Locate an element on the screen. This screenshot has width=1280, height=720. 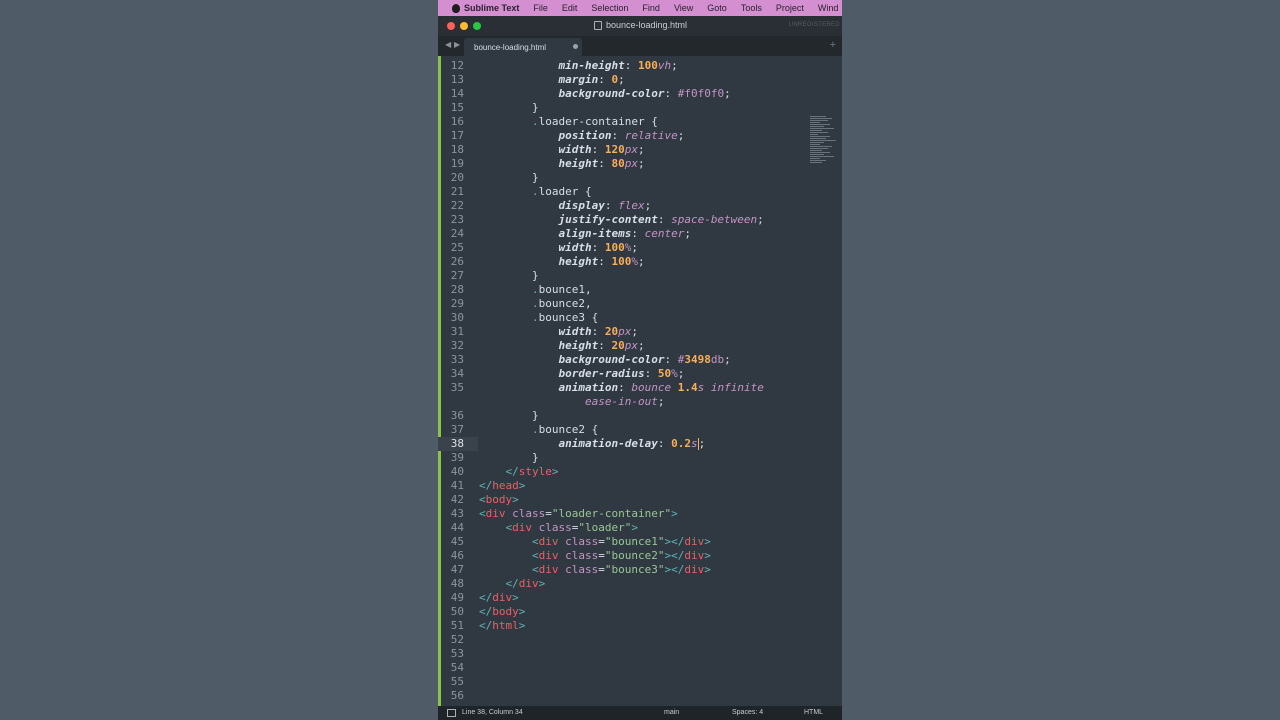
line-code: </style> is located at coordinates (511, 472).